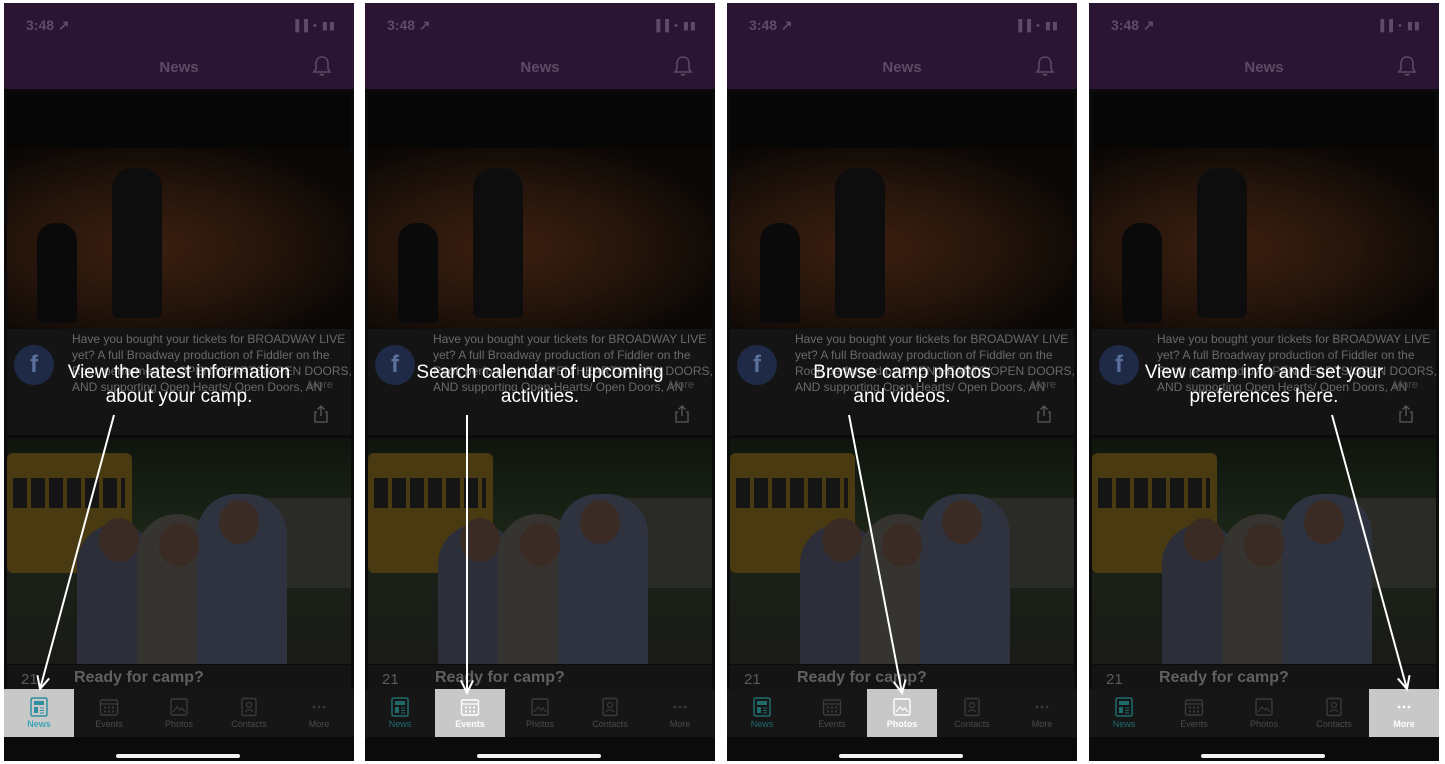 This screenshot has width=1445, height=764. Describe the element at coordinates (1264, 372) in the screenshot. I see `callout-line-1: View camp info and set your` at that location.